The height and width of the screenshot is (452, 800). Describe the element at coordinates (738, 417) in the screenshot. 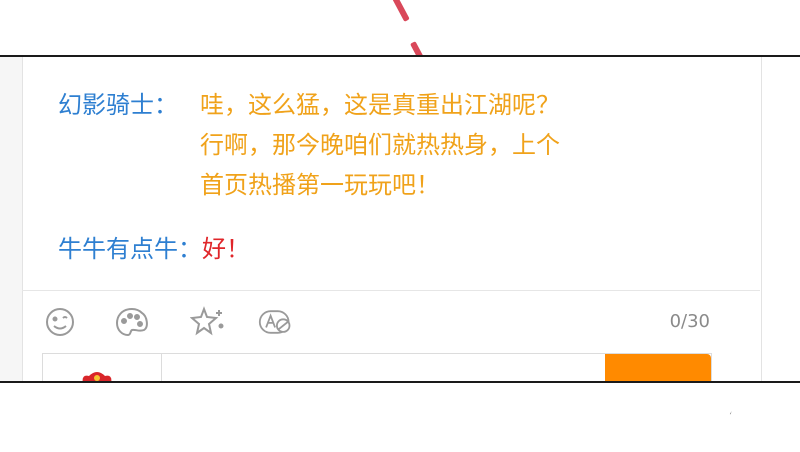

I see `svg-text: 栈` at that location.